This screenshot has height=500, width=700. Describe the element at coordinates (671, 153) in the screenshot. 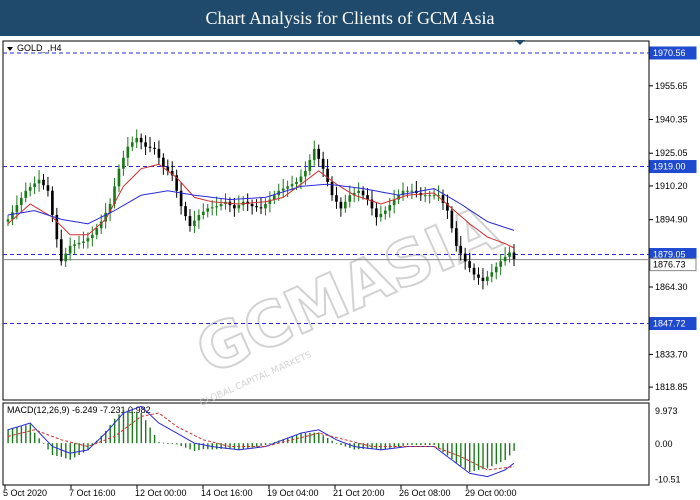

I see `y-tick-label: 1925.05` at that location.